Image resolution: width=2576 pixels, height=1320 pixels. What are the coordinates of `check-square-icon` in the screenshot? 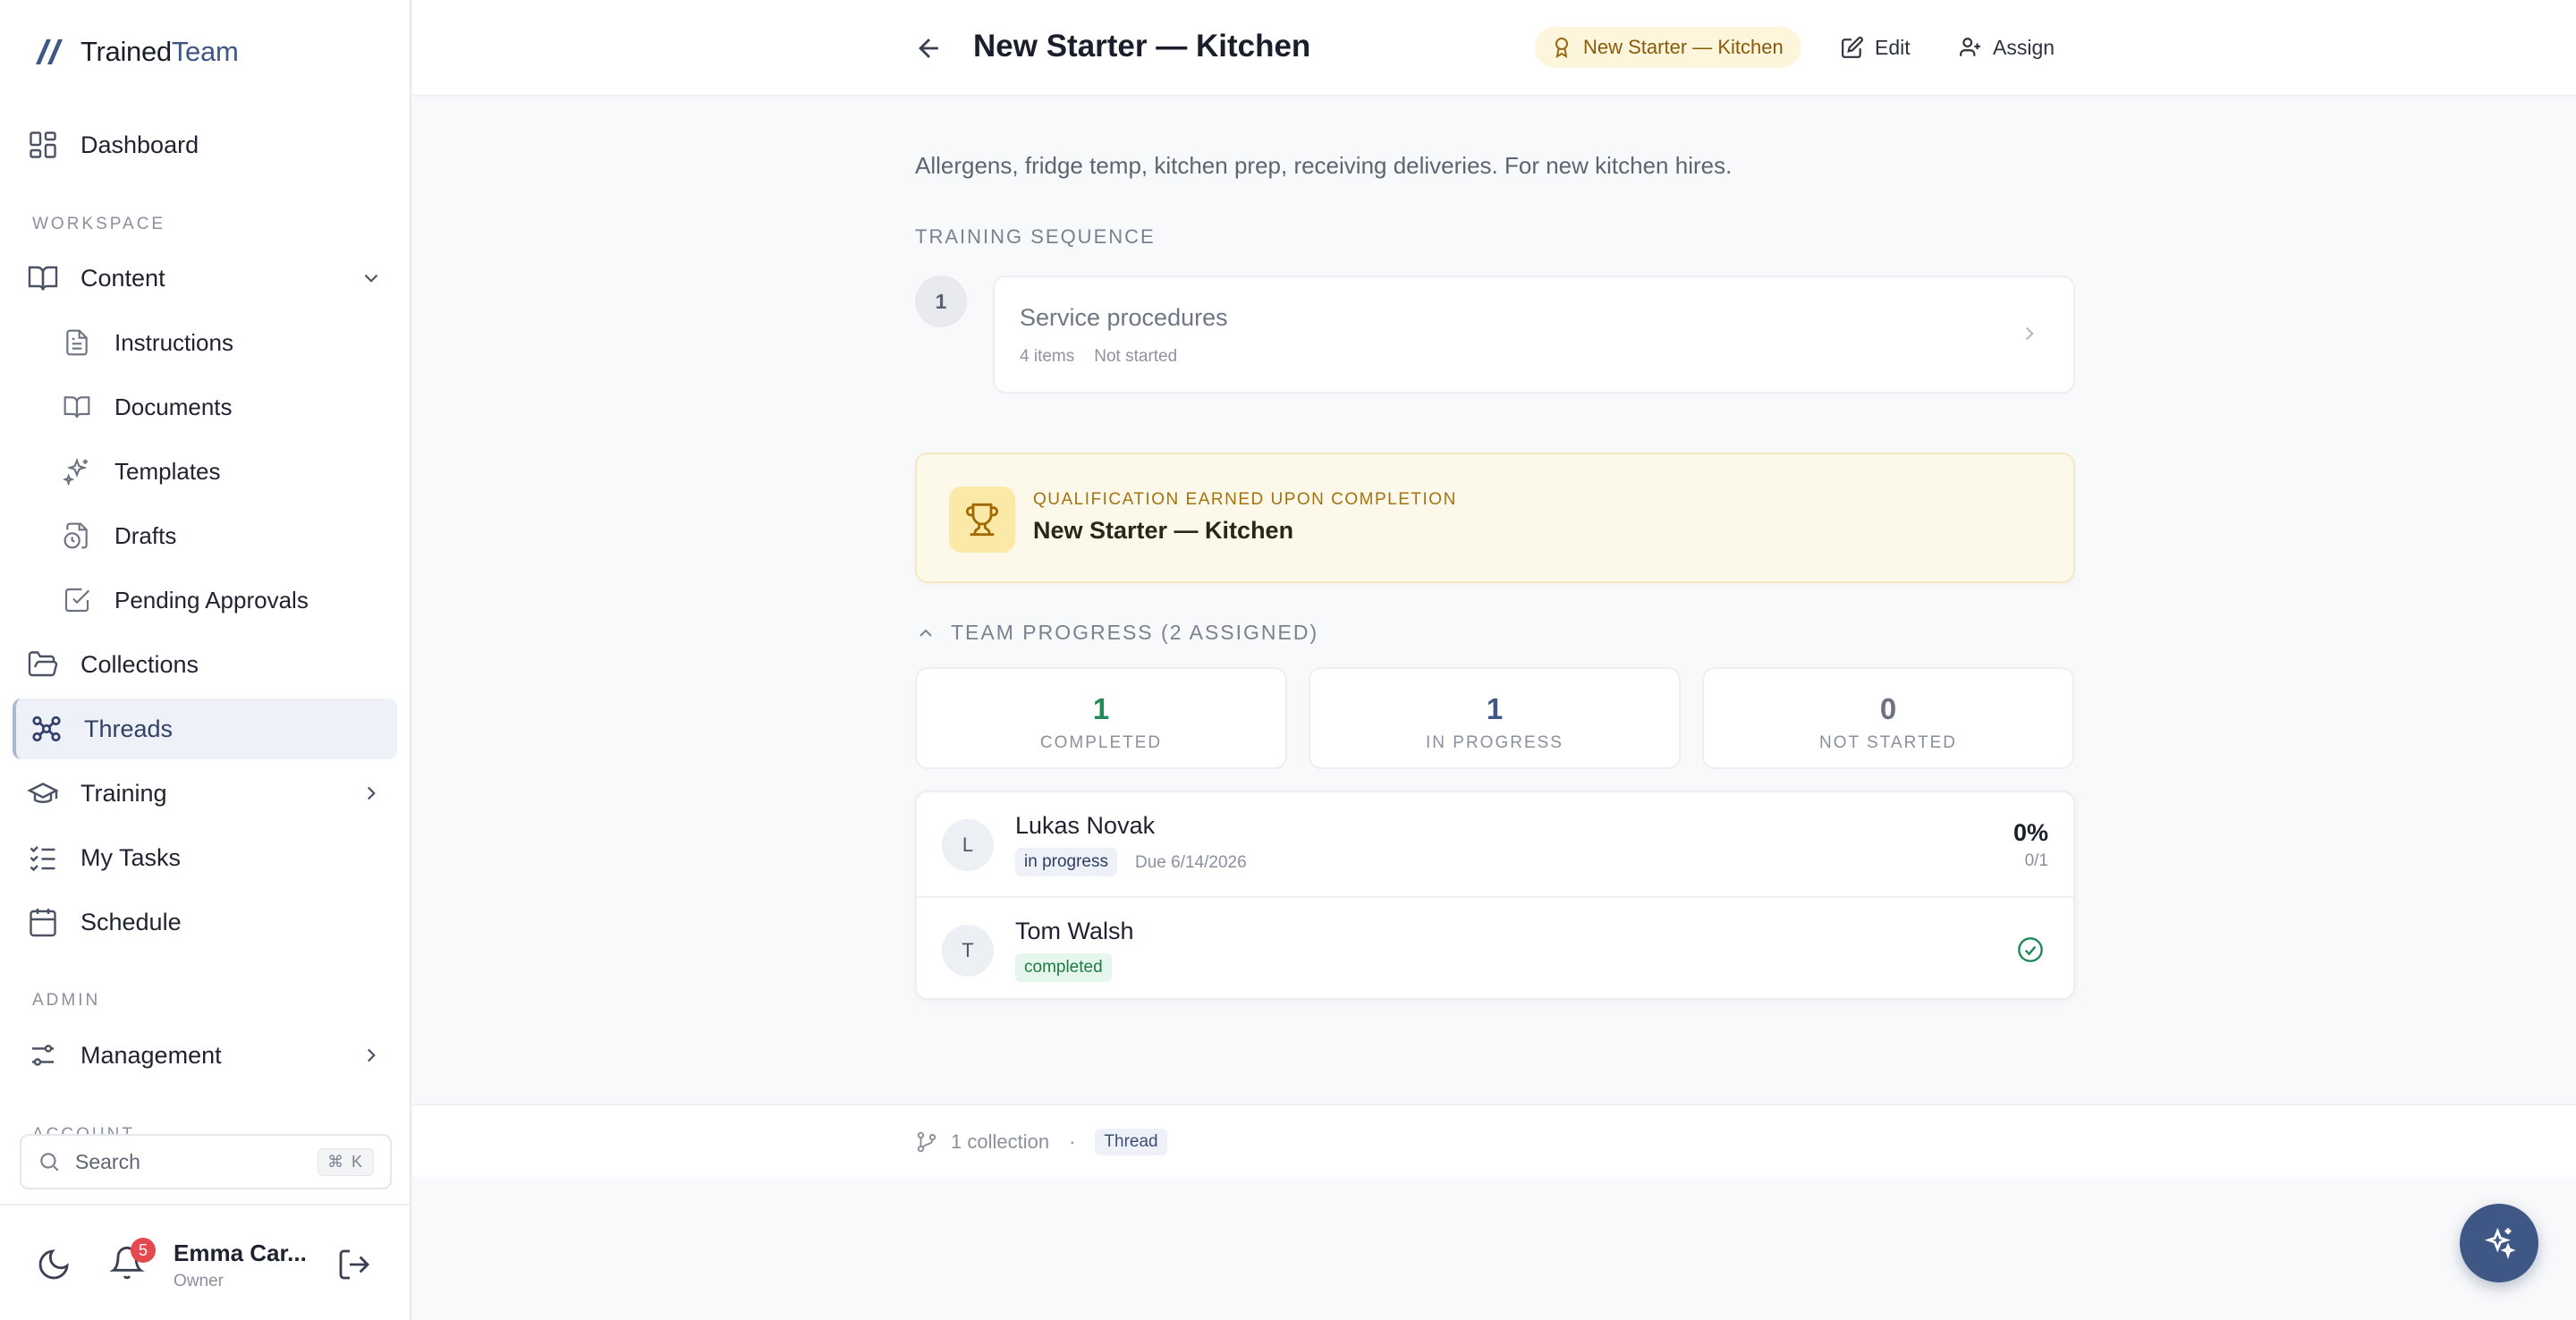 It's located at (77, 600).